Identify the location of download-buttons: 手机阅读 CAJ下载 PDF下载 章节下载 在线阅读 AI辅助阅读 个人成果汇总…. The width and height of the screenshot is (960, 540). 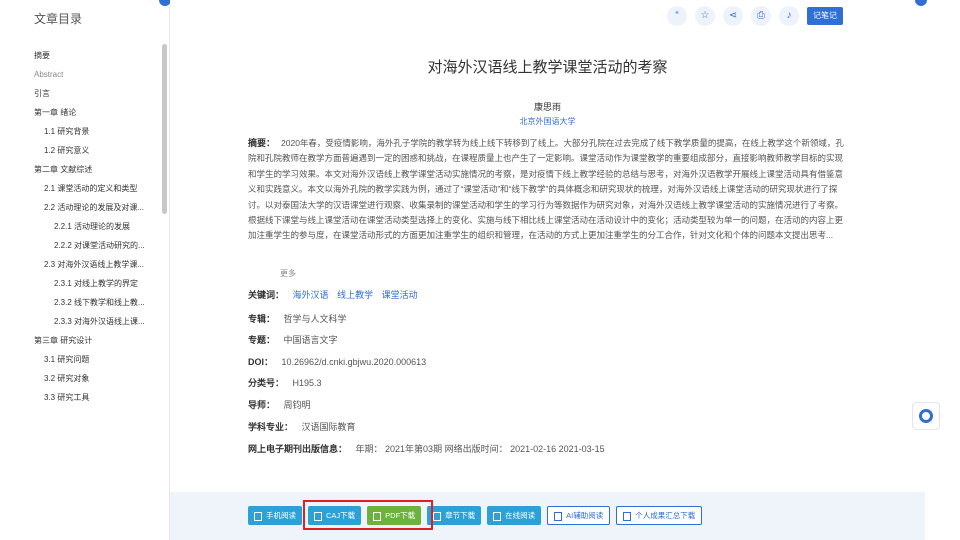
(475, 515).